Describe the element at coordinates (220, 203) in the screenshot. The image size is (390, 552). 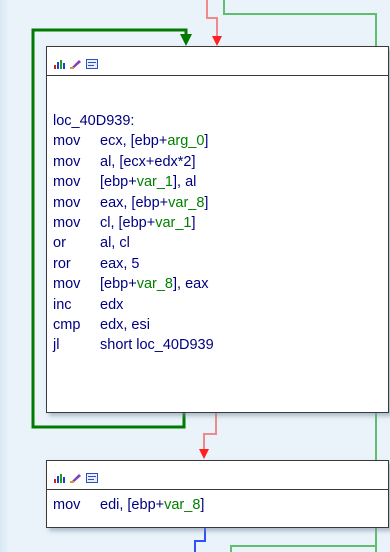
I see `instruction-line: mov eax, [ebp+var_8]` at that location.